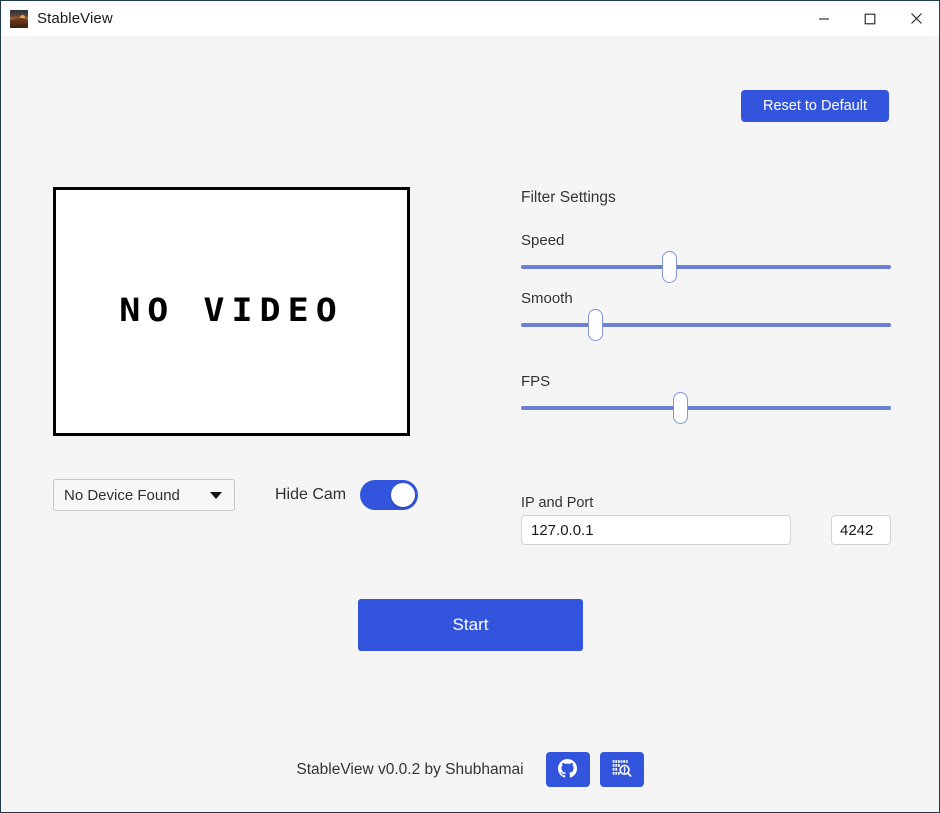  I want to click on slider-speed-label: Speed, so click(543, 240).